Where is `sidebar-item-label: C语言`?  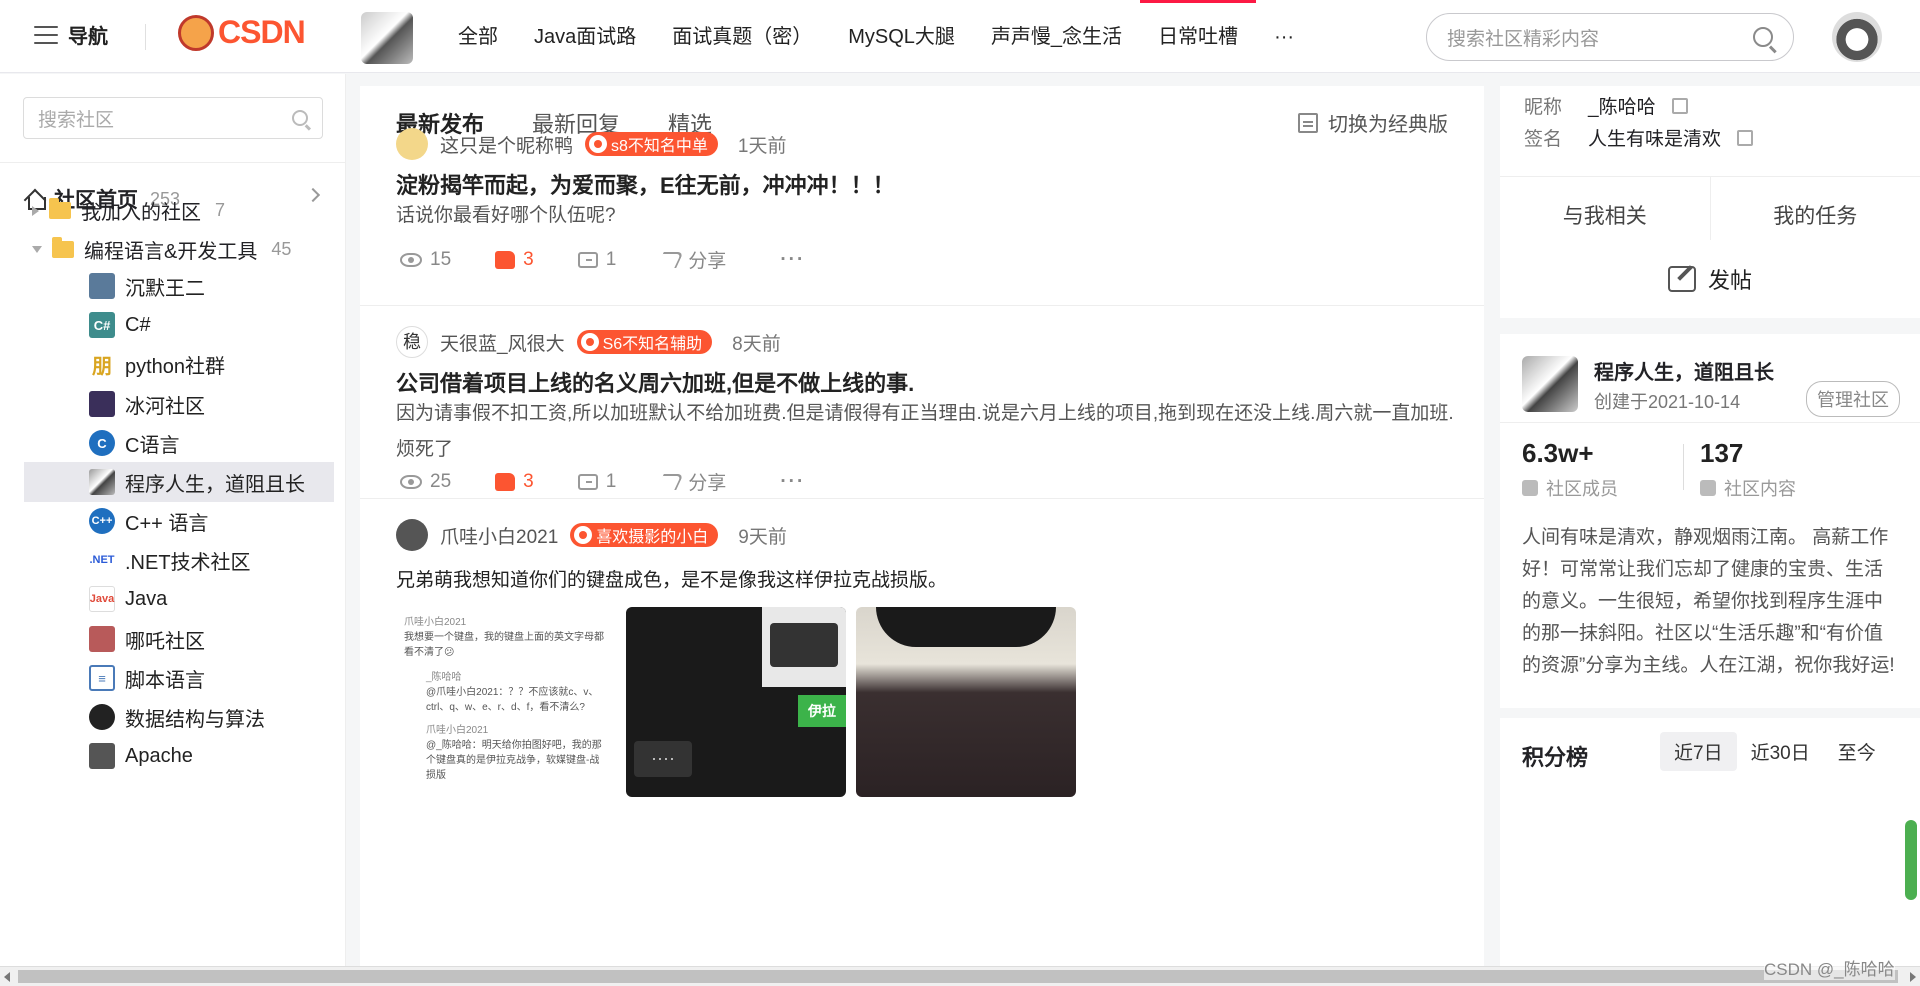
sidebar-item-label: C语言 is located at coordinates (152, 445).